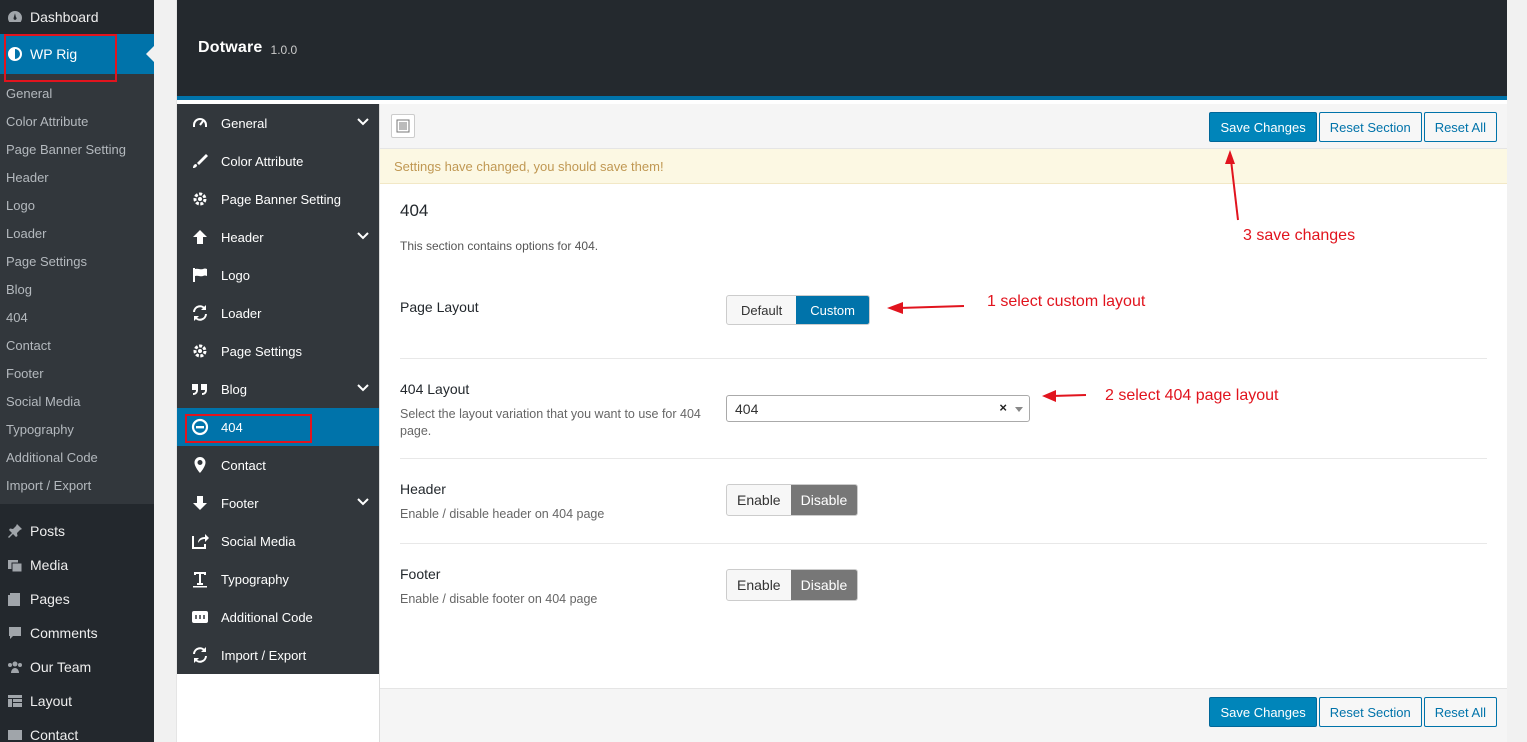 The width and height of the screenshot is (1527, 742). Describe the element at coordinates (77, 730) in the screenshot. I see `wp-menu-contact: Contact` at that location.